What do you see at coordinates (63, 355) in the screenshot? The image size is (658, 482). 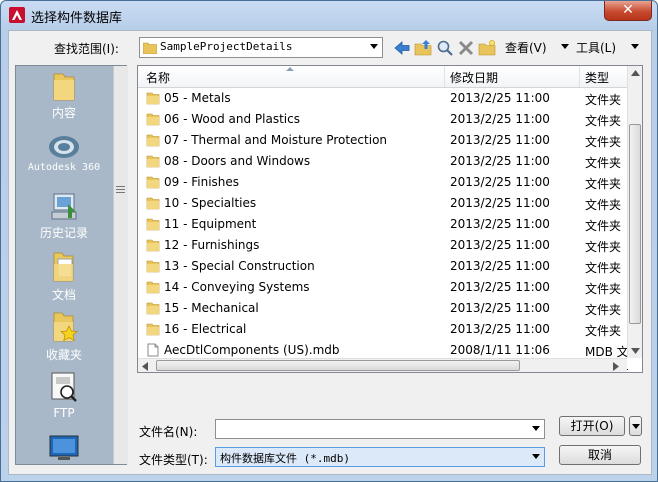 I see `place-label: 收藏夹` at bounding box center [63, 355].